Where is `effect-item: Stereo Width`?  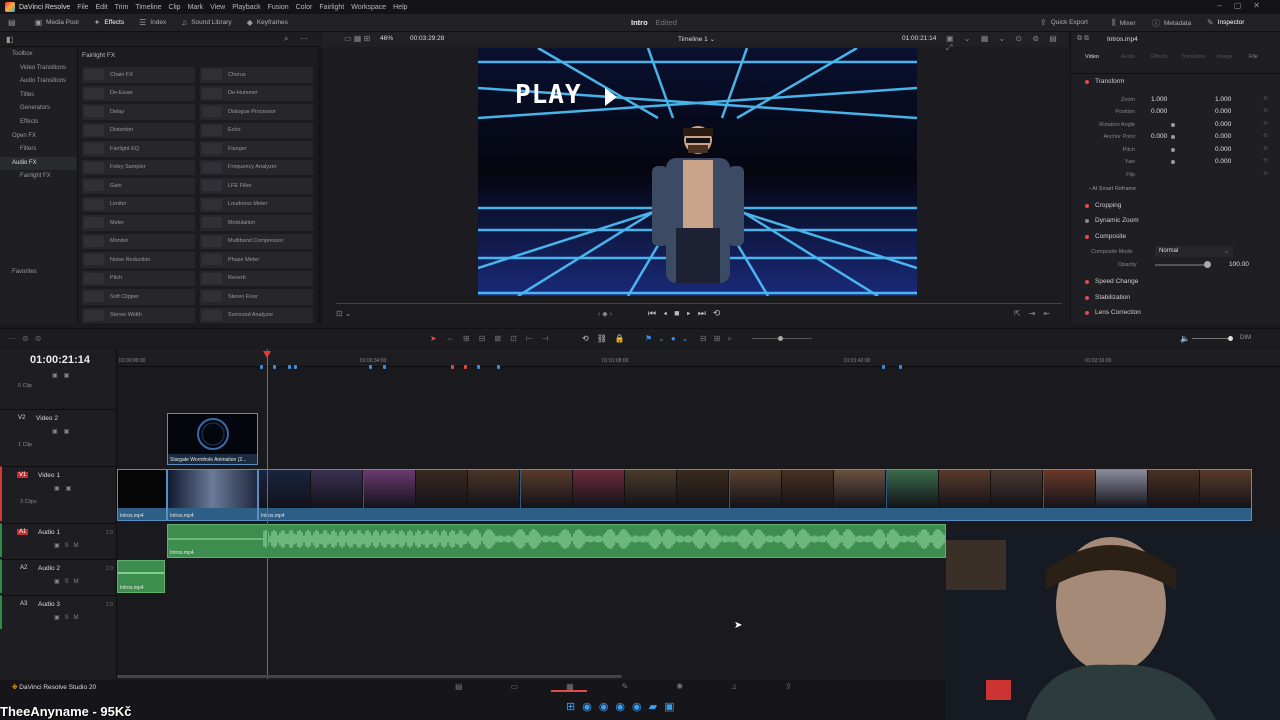 effect-item: Stereo Width is located at coordinates (138, 315).